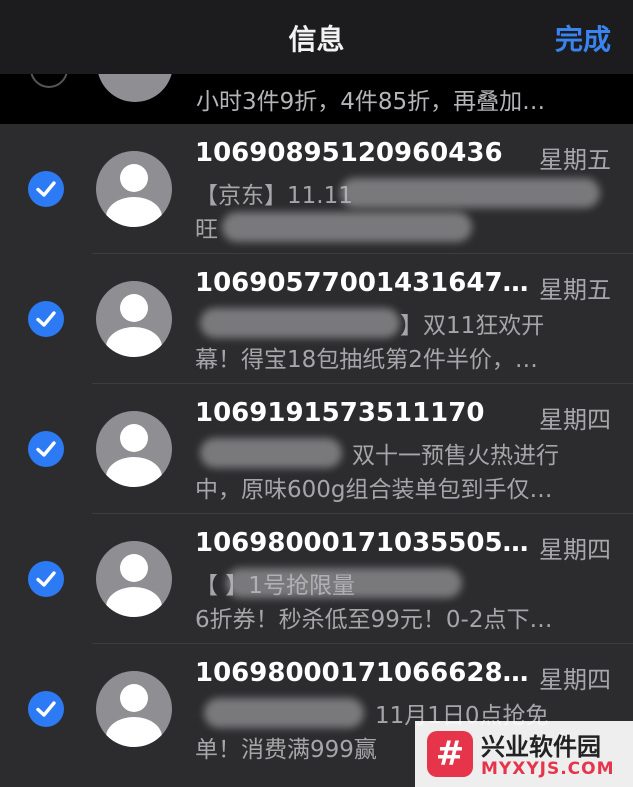  Describe the element at coordinates (349, 153) in the screenshot. I see `sender-number: 10690895120960436` at that location.